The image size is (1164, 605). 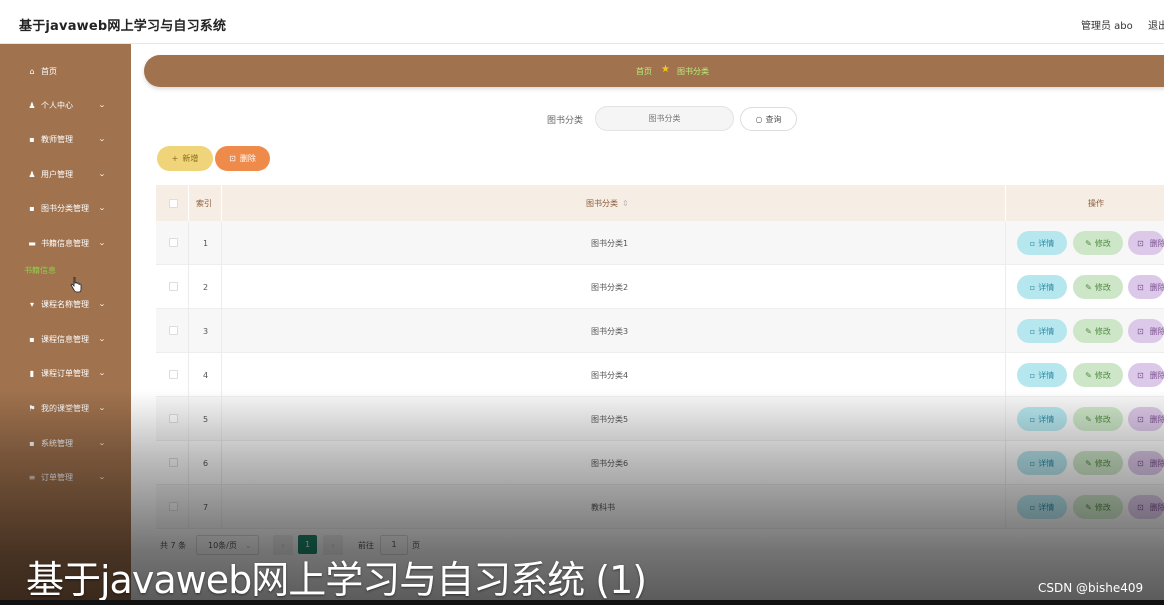 What do you see at coordinates (654, 71) in the screenshot?
I see `breadcrumb` at bounding box center [654, 71].